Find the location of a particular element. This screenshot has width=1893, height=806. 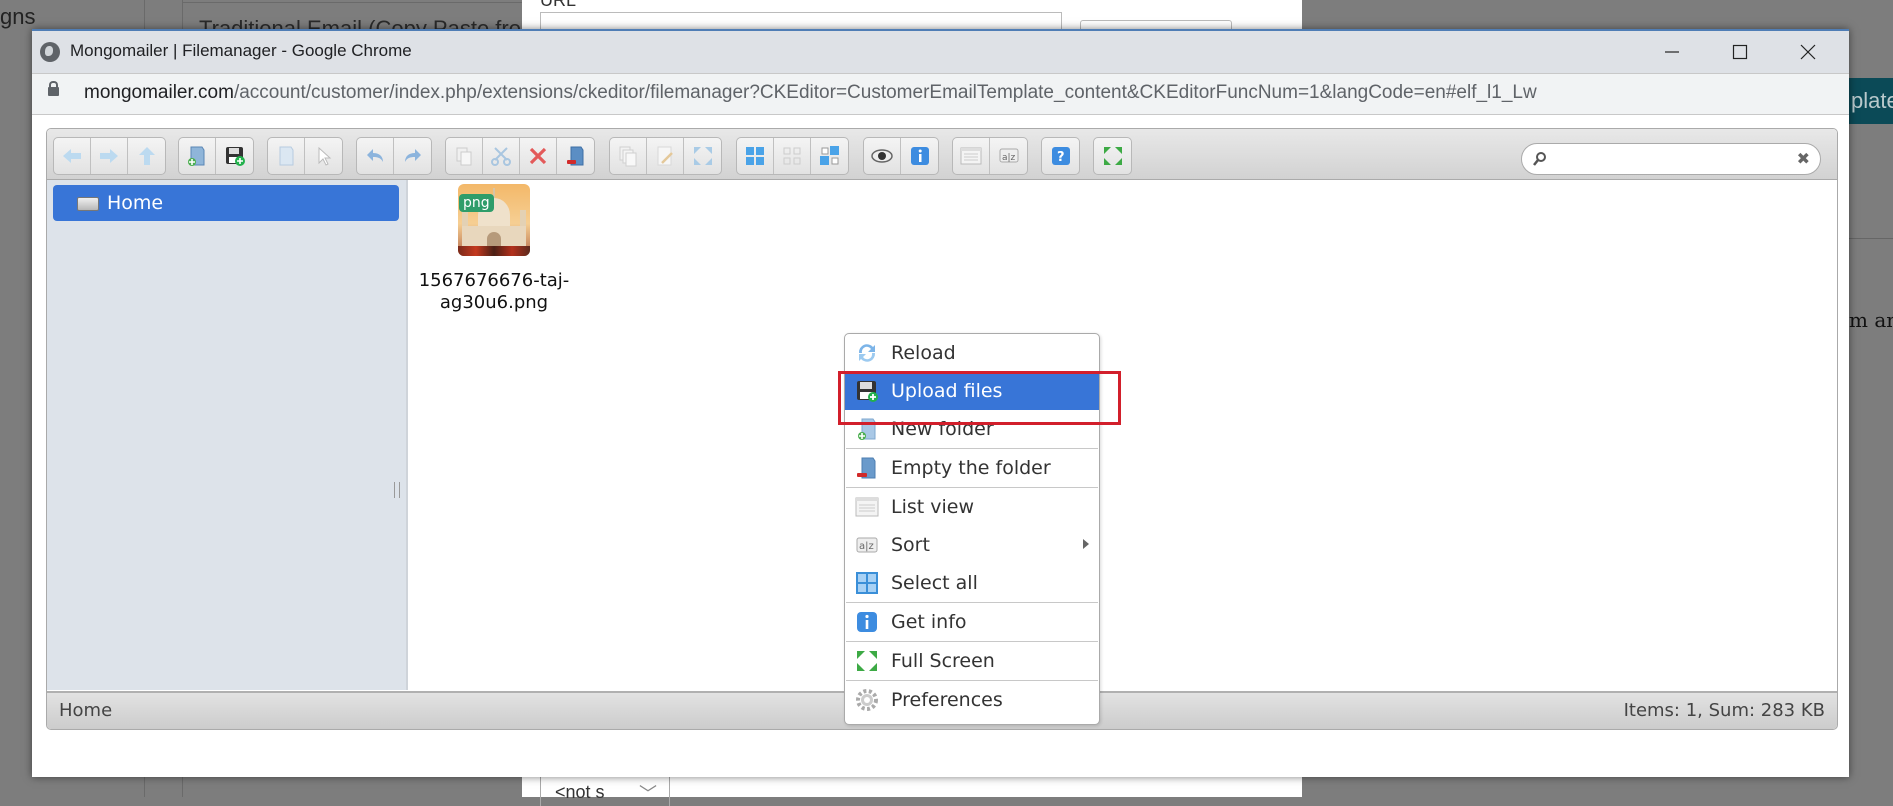

menu-item-label: List view is located at coordinates (933, 507).